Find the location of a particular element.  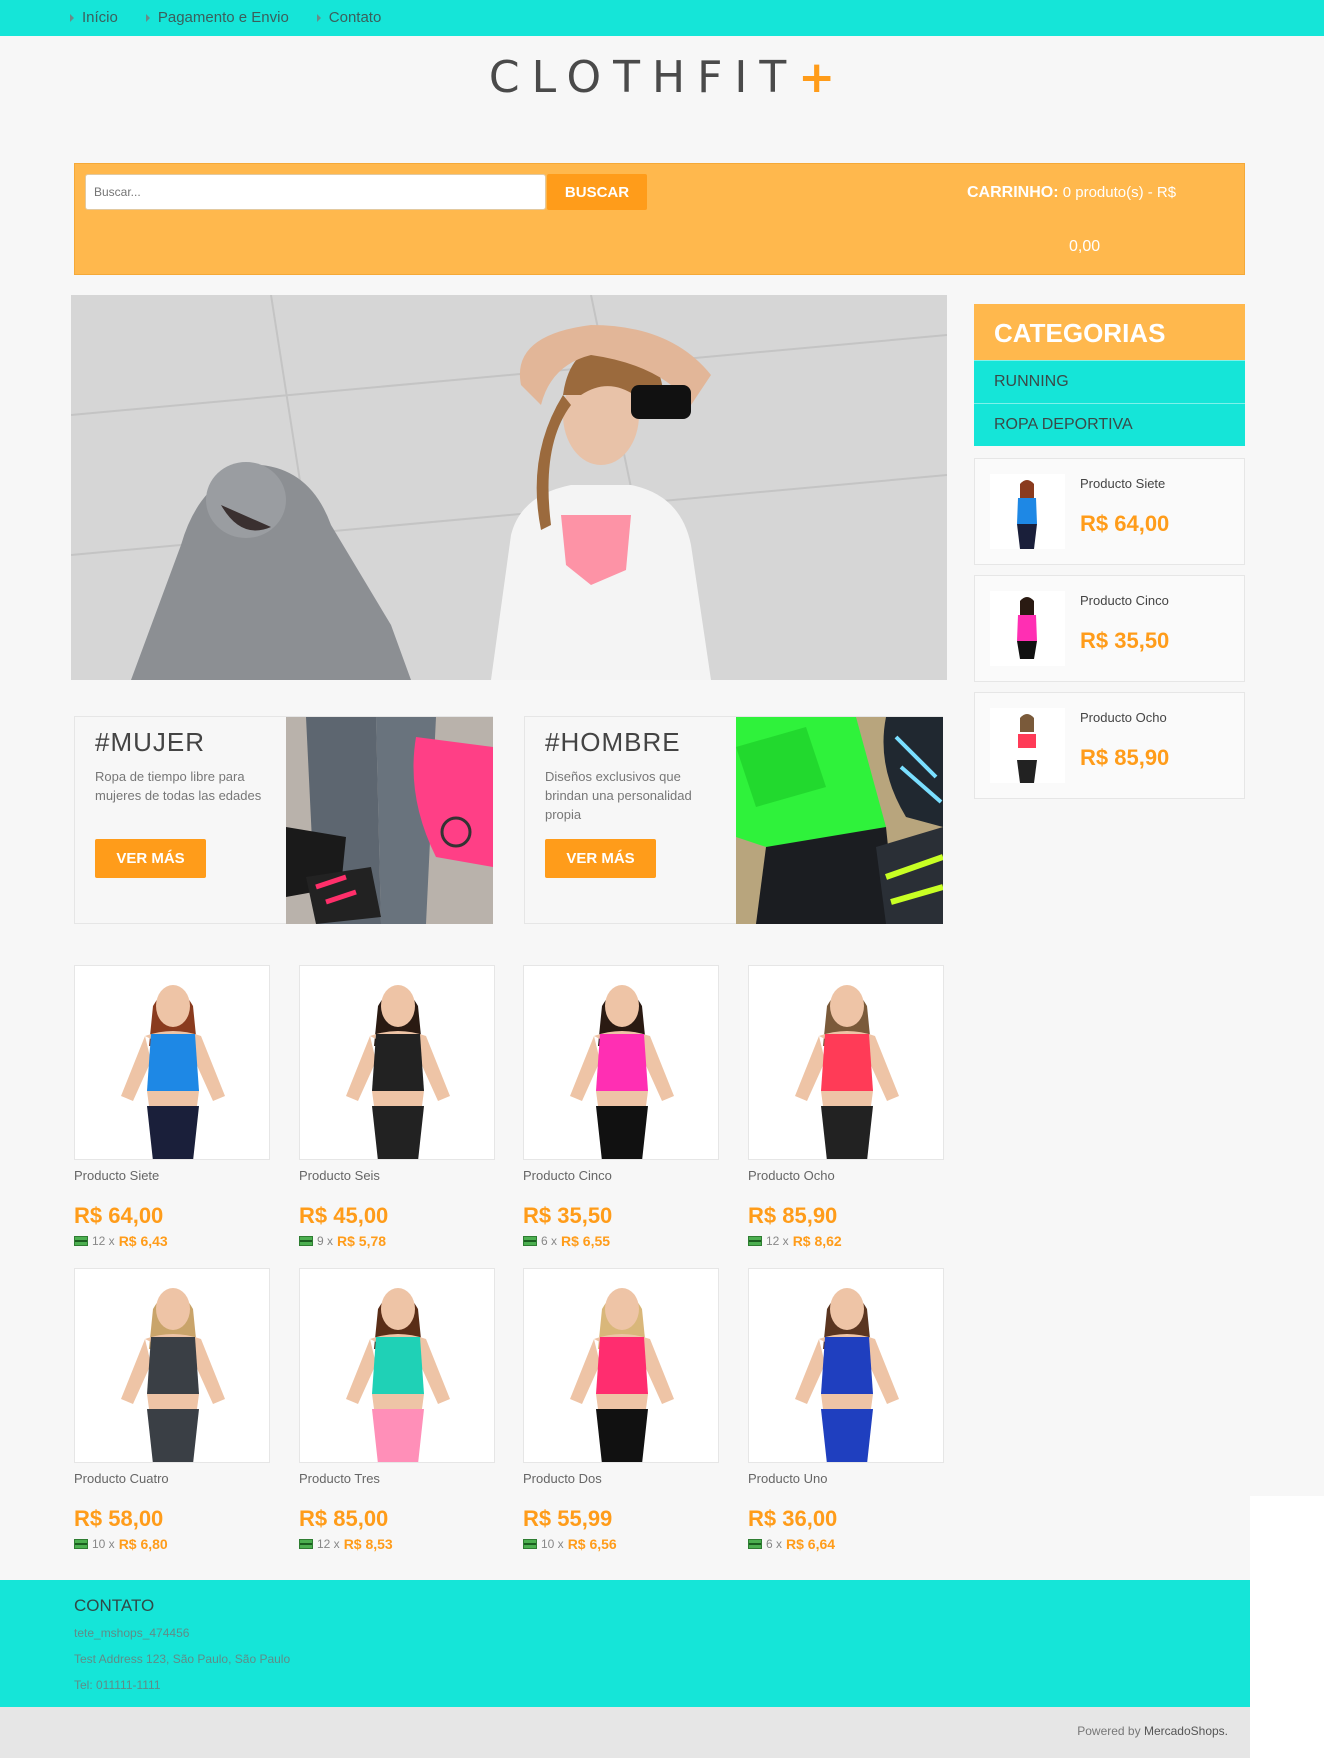

categories-panel: CATEGORIAS RUNNING ROPA DEPORTIVA is located at coordinates (1109, 375).